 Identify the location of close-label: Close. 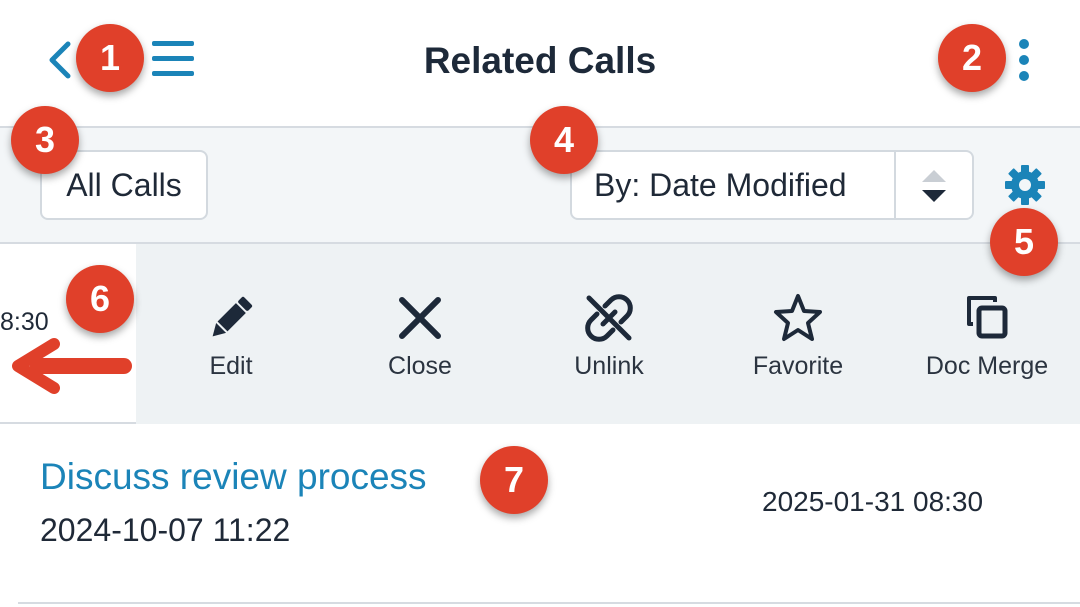
(420, 366).